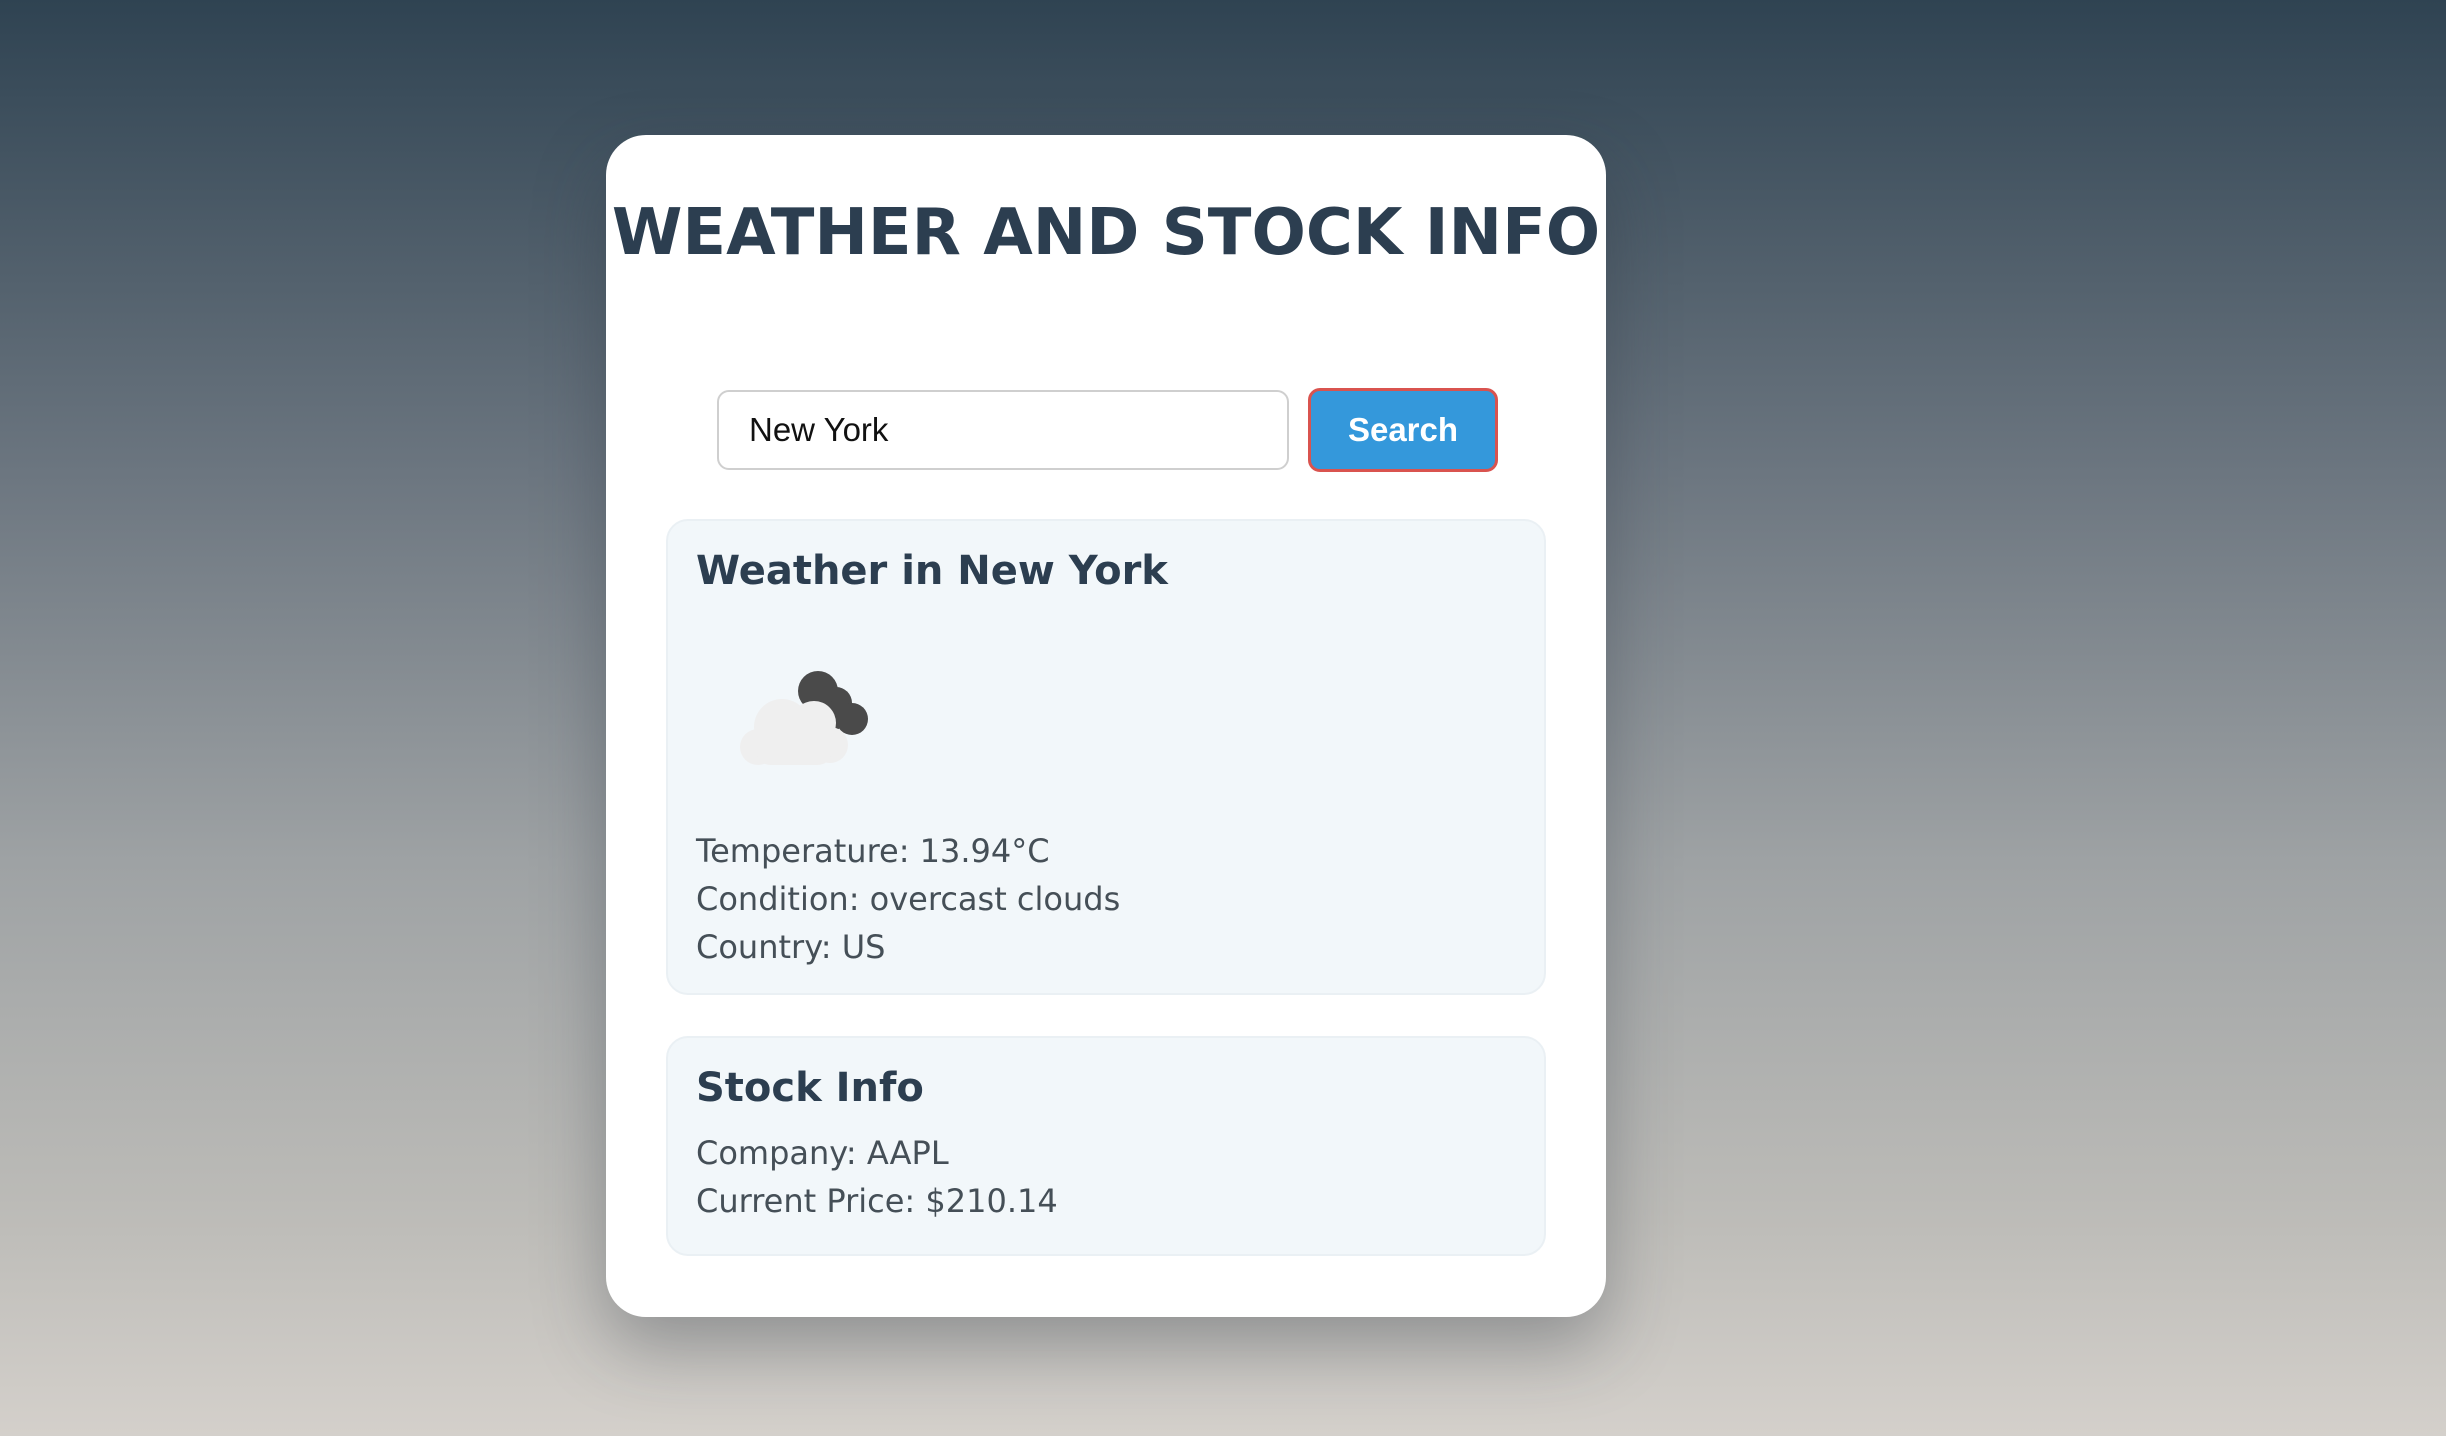  What do you see at coordinates (1403, 430) in the screenshot?
I see `search-button: Search` at bounding box center [1403, 430].